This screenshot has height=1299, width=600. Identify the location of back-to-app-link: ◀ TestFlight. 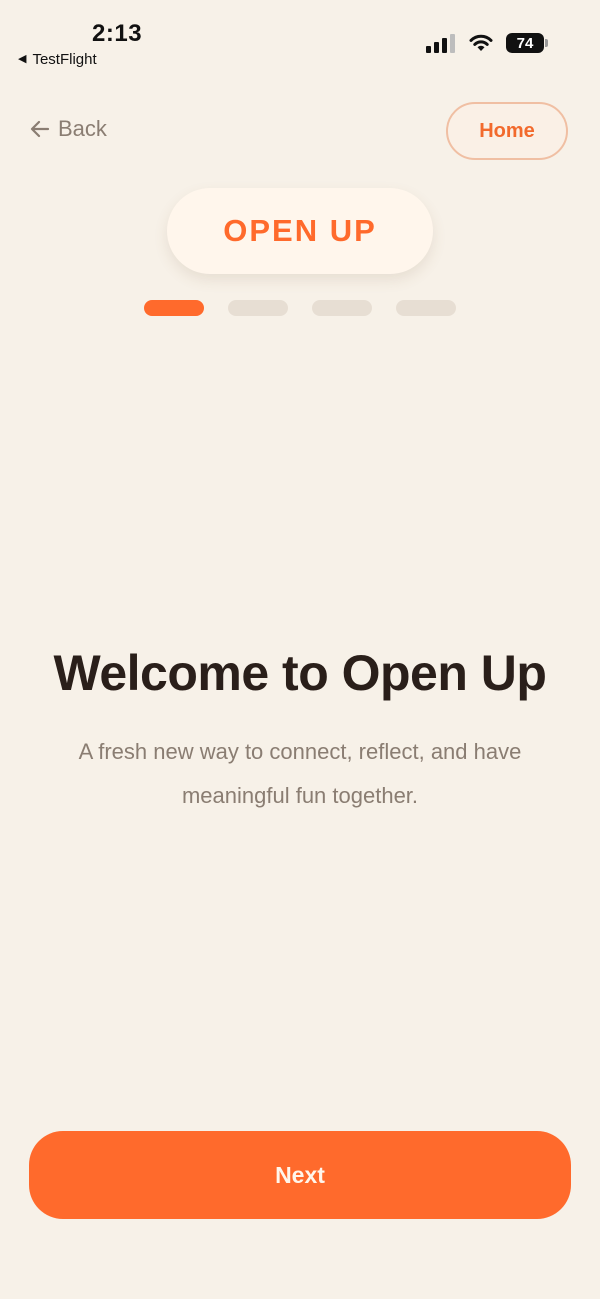
(57, 59).